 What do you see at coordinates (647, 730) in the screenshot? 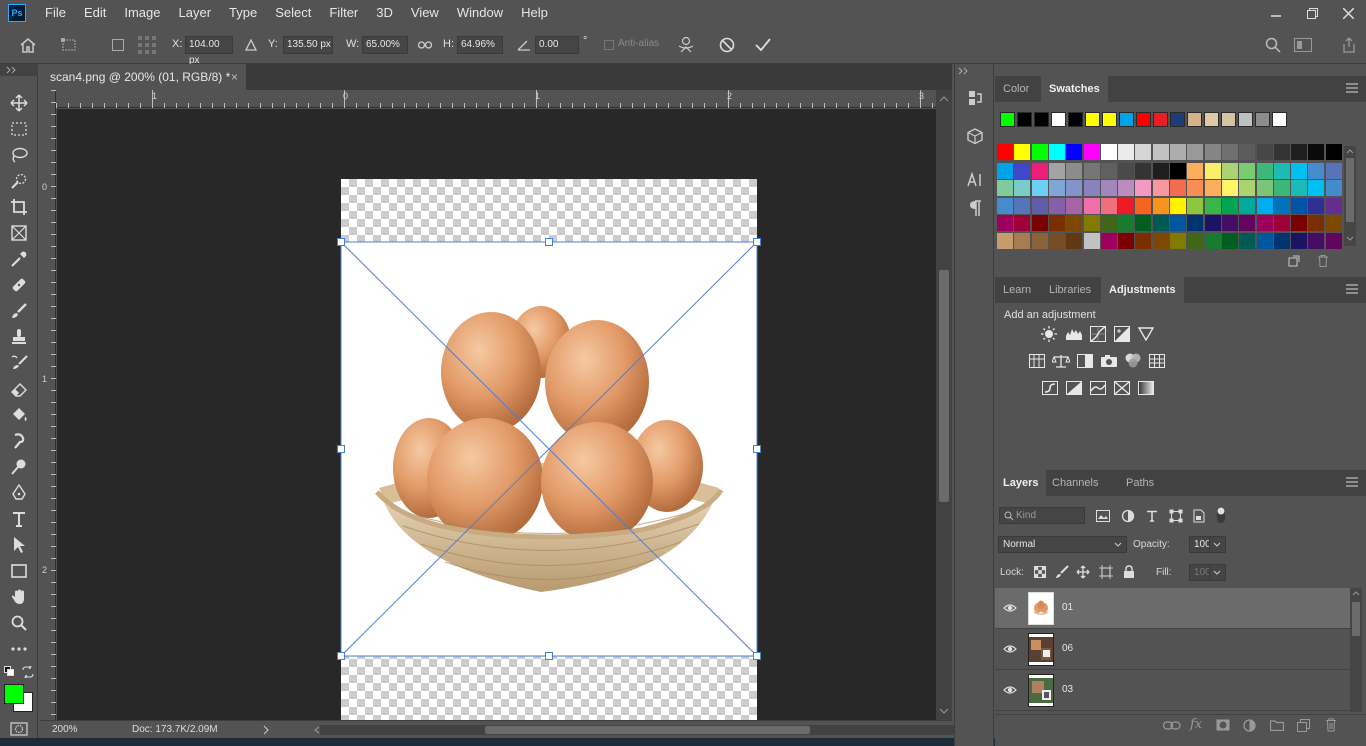
I see `horizontal-scroll-thumb` at bounding box center [647, 730].